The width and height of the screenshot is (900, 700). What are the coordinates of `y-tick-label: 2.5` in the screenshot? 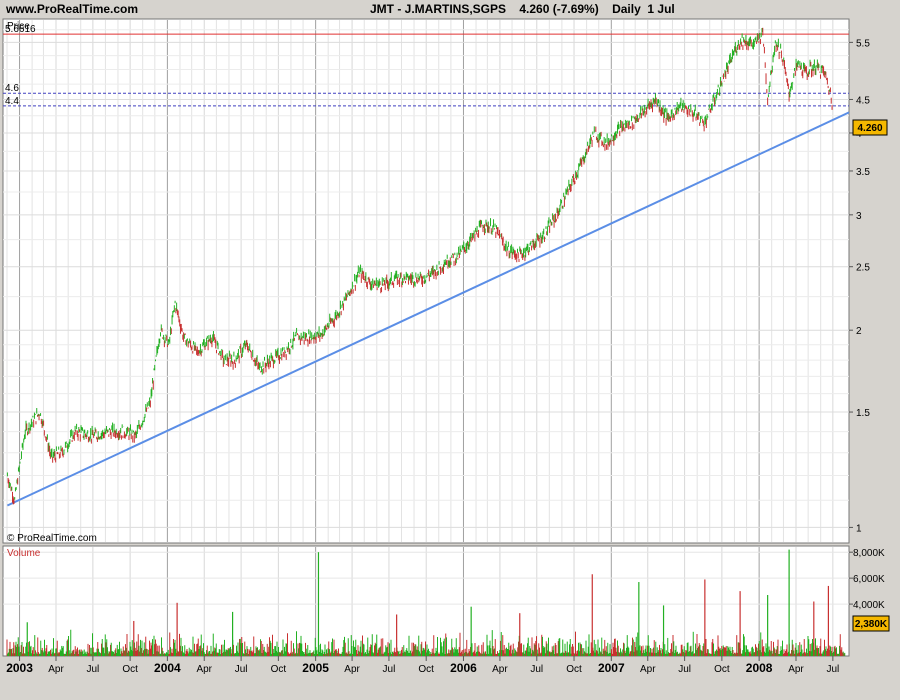 It's located at (863, 268).